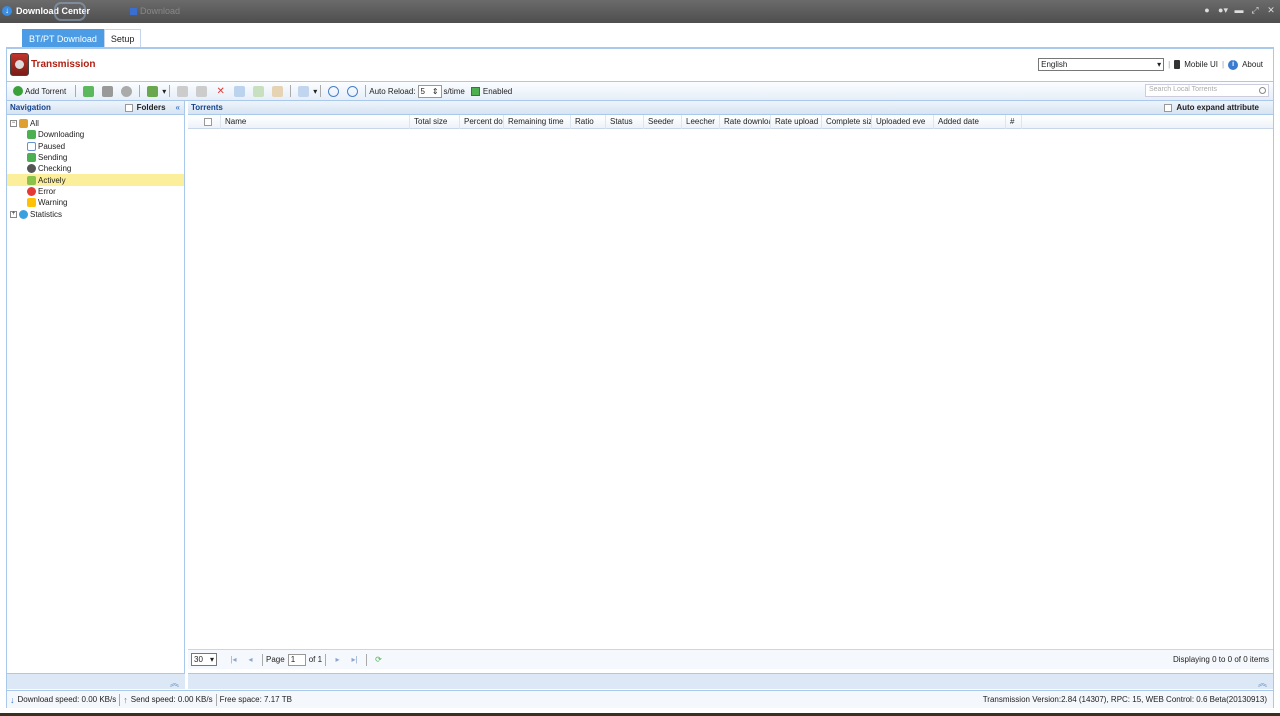 This screenshot has width=1280, height=716. Describe the element at coordinates (1252, 64) in the screenshot. I see `about-link: About` at that location.